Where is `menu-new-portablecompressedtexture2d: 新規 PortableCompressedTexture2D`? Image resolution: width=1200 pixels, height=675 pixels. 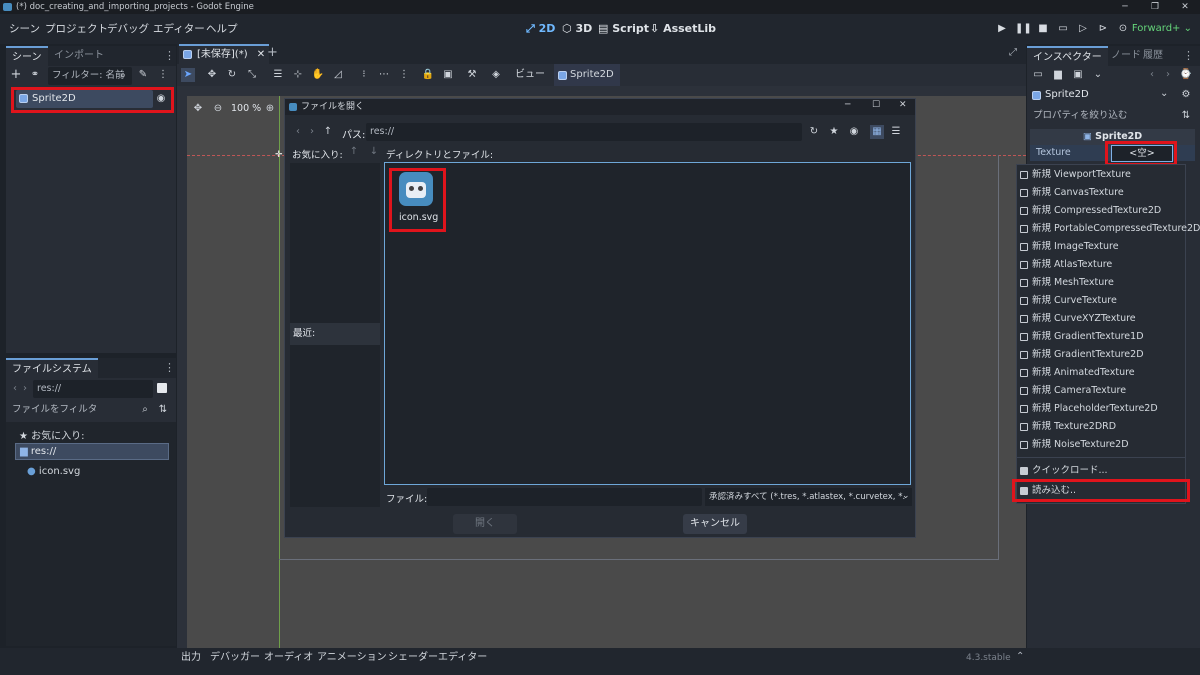
menu-new-portablecompressedtexture2d: 新規 PortableCompressedTexture2D is located at coordinates (1108, 229).